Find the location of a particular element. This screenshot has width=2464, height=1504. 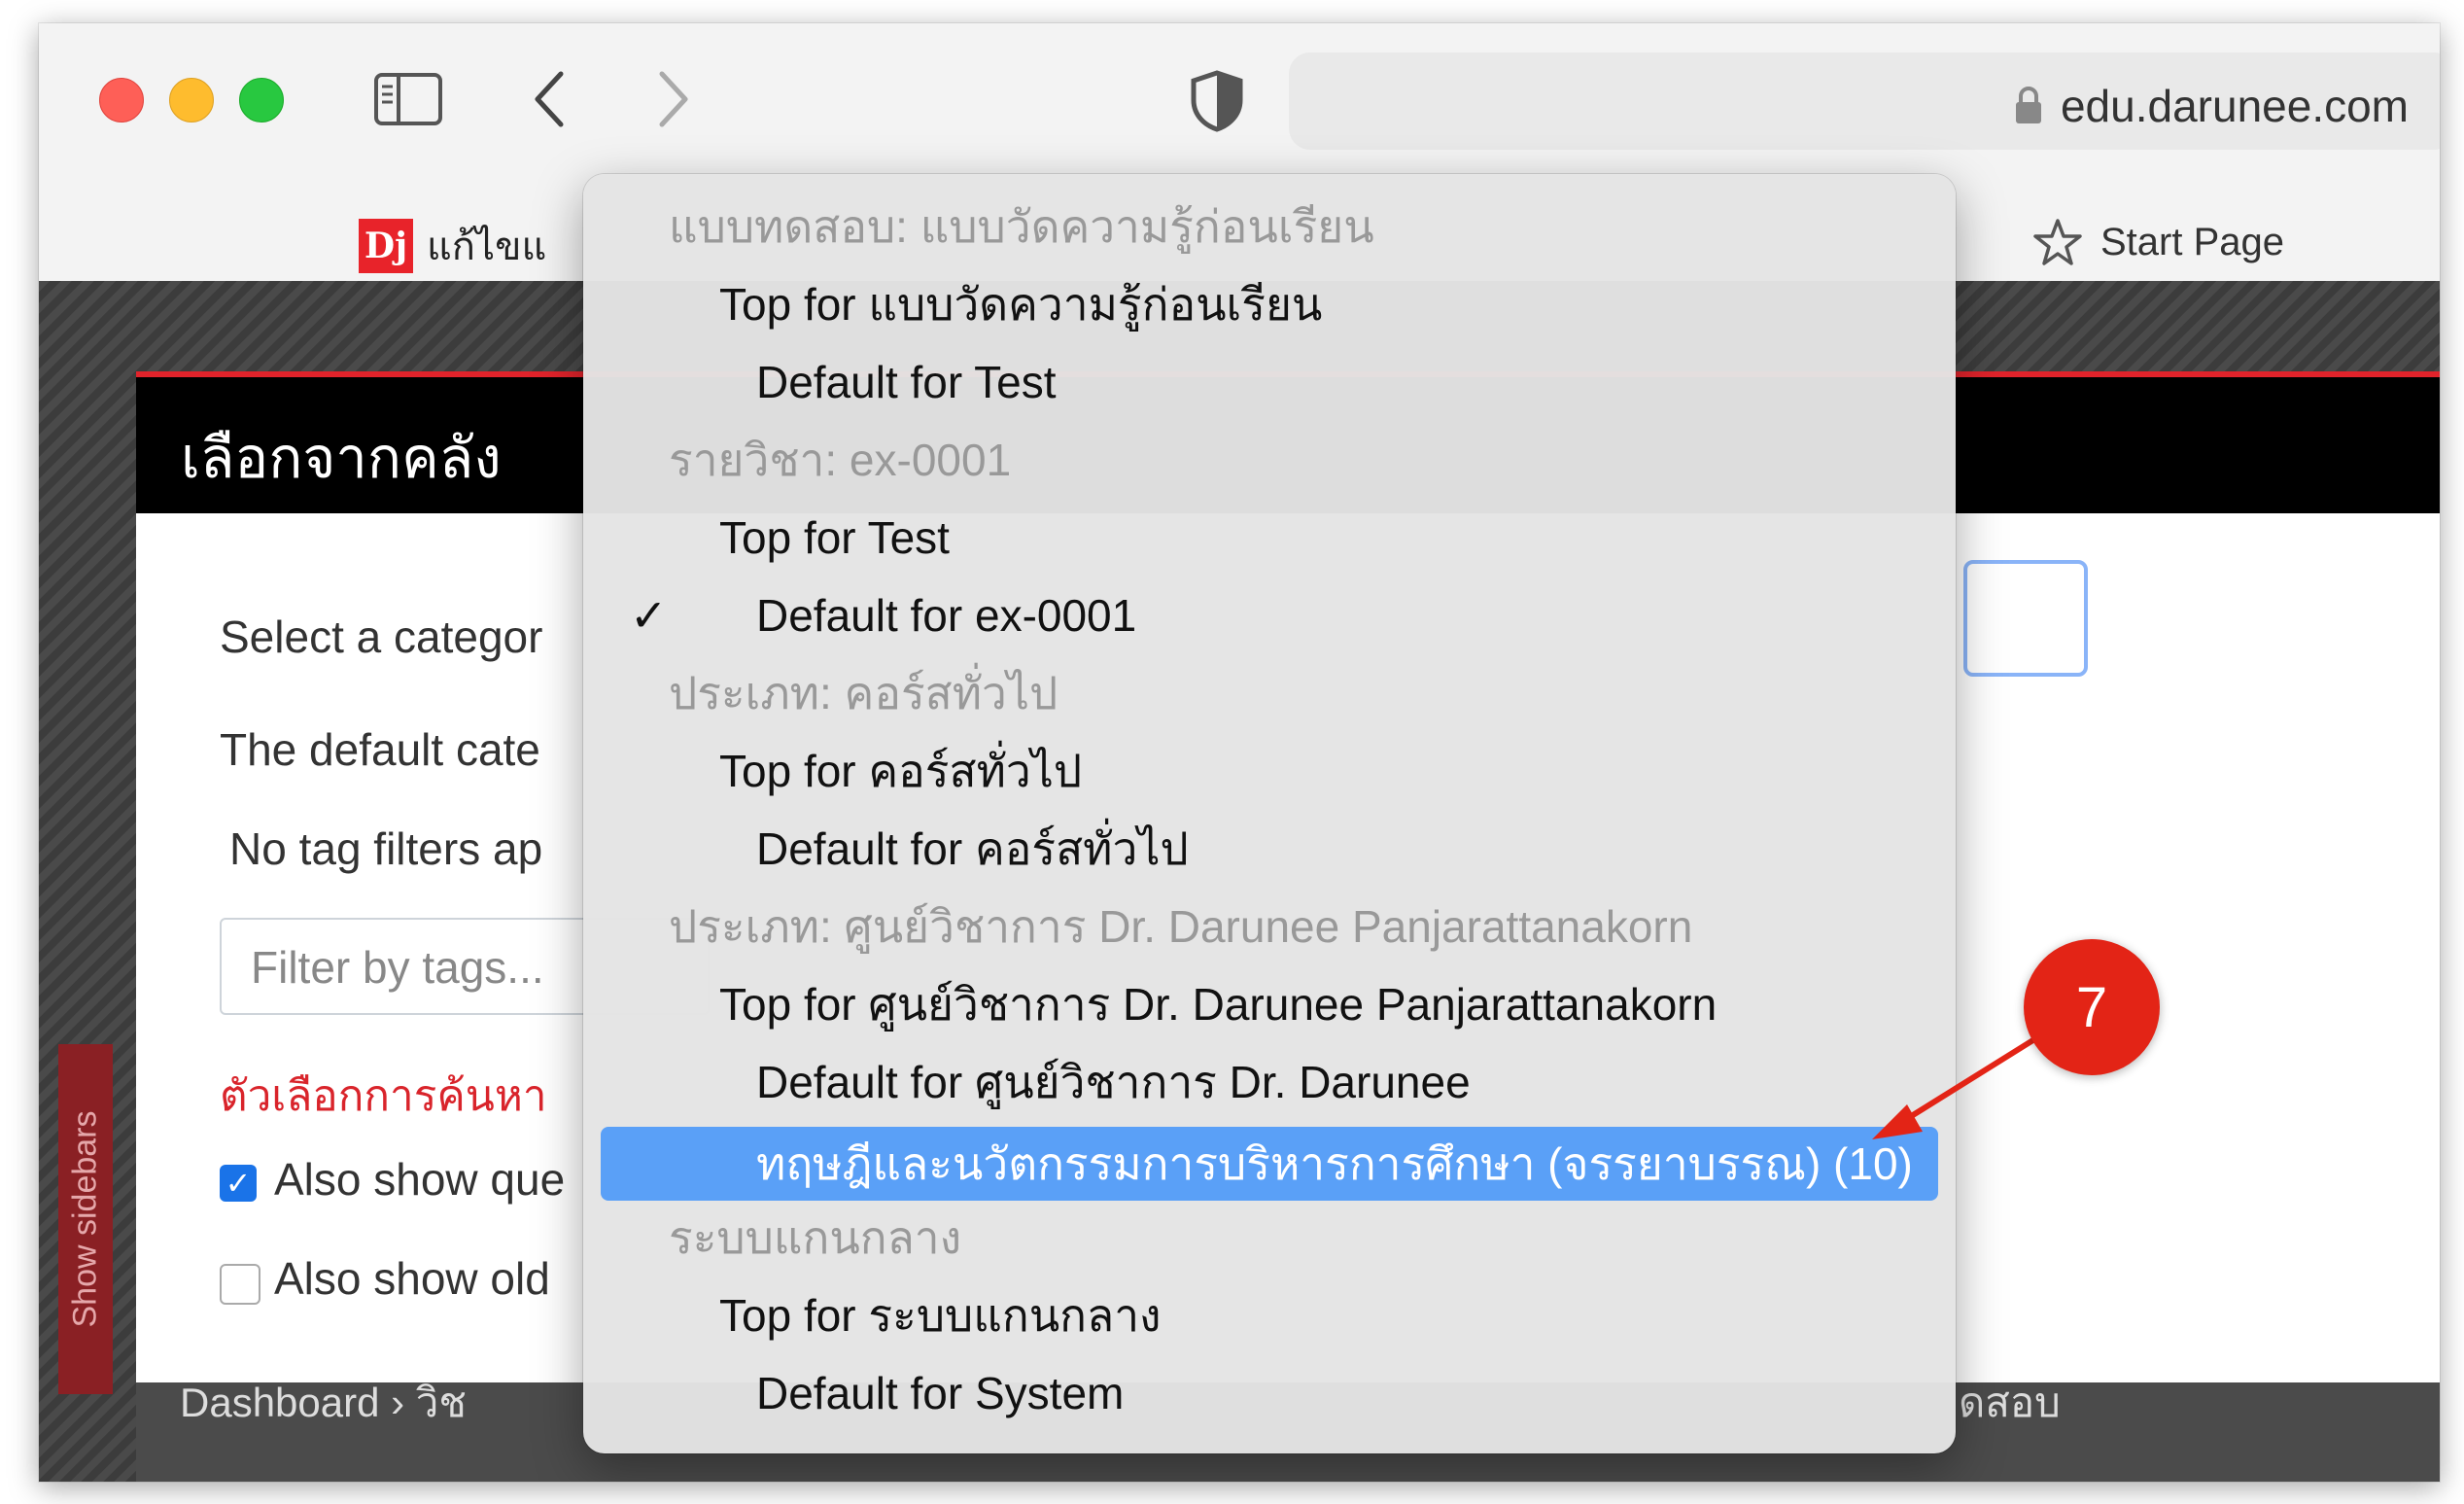

annotation-arrow is located at coordinates (1957, 1086).